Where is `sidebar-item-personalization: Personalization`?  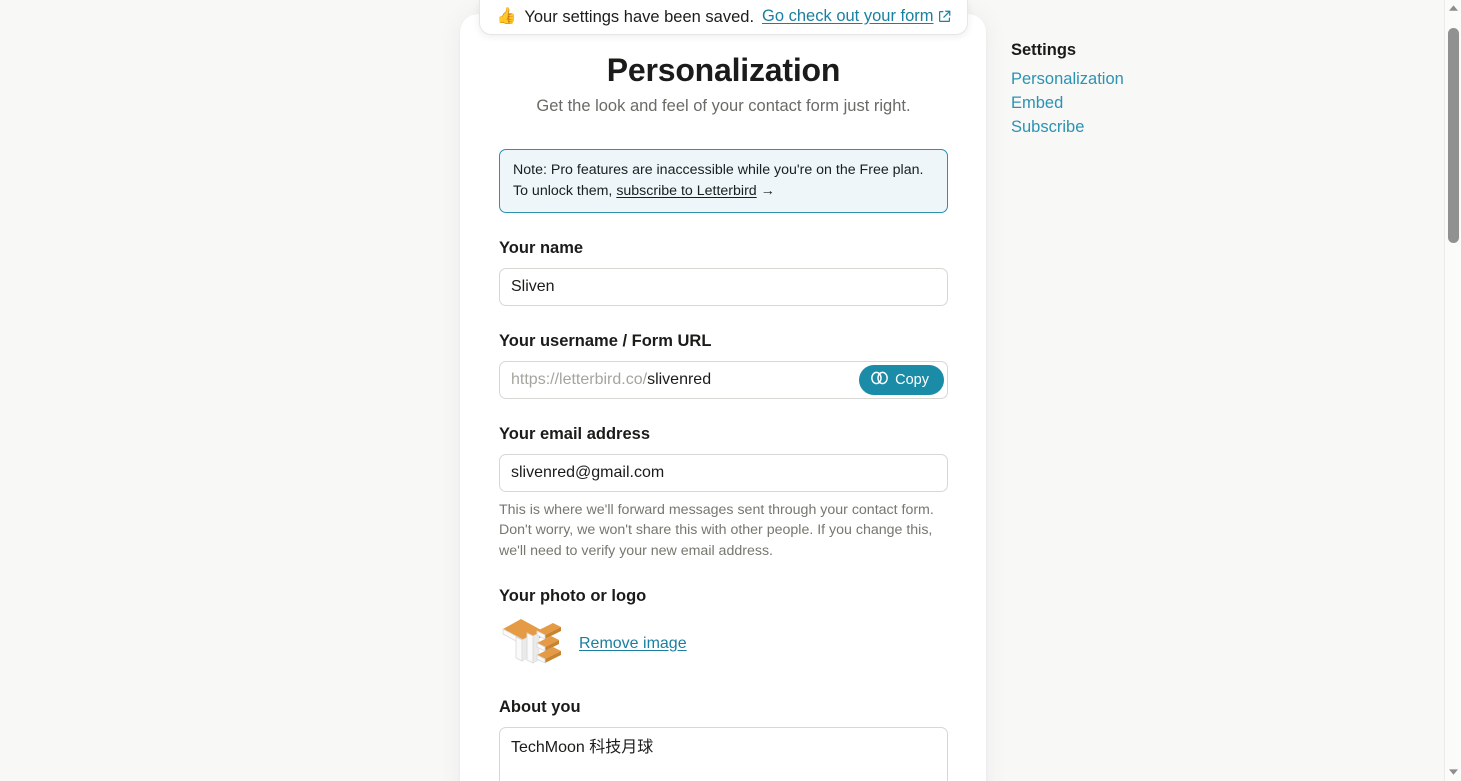 sidebar-item-personalization: Personalization is located at coordinates (1126, 79).